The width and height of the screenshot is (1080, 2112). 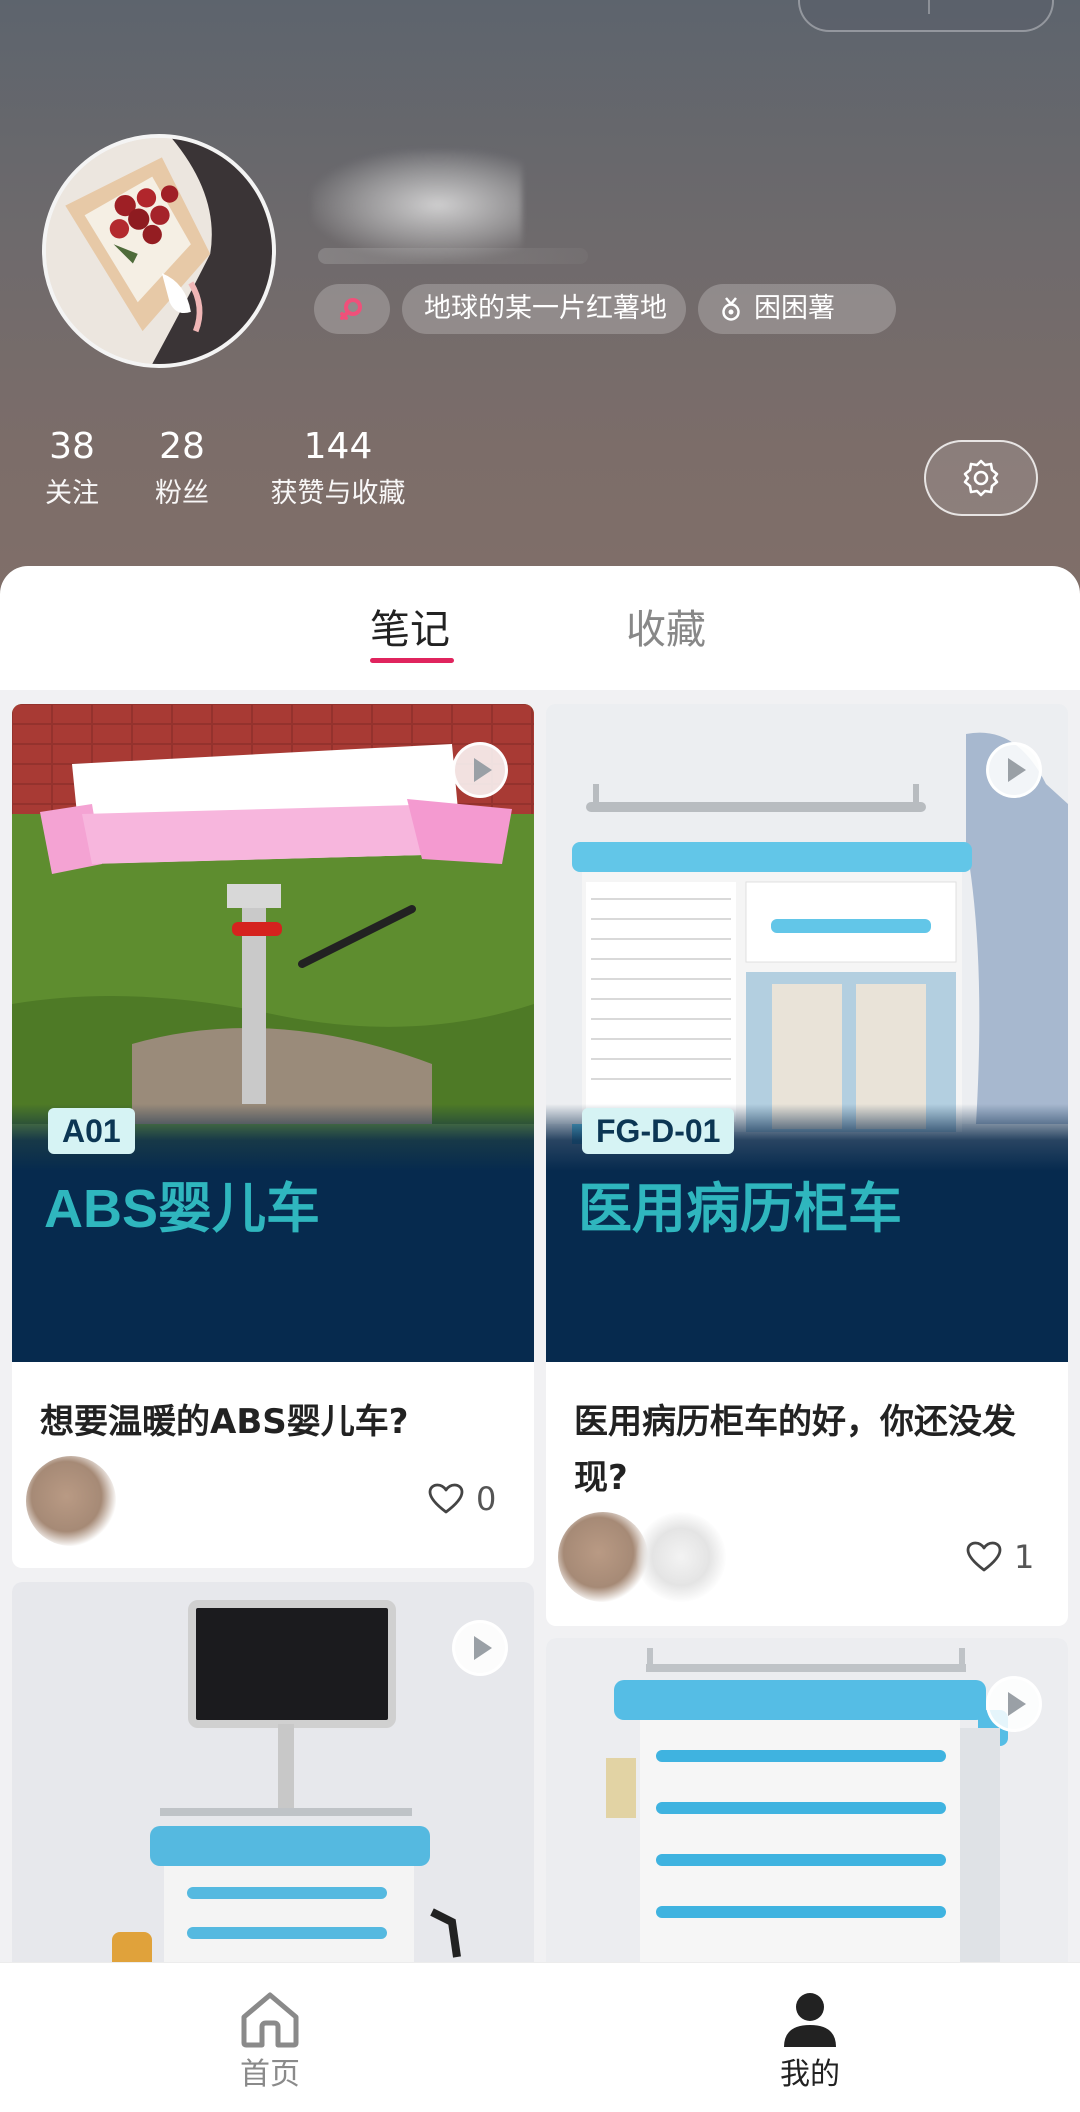 What do you see at coordinates (731, 309) in the screenshot?
I see `medal-icon` at bounding box center [731, 309].